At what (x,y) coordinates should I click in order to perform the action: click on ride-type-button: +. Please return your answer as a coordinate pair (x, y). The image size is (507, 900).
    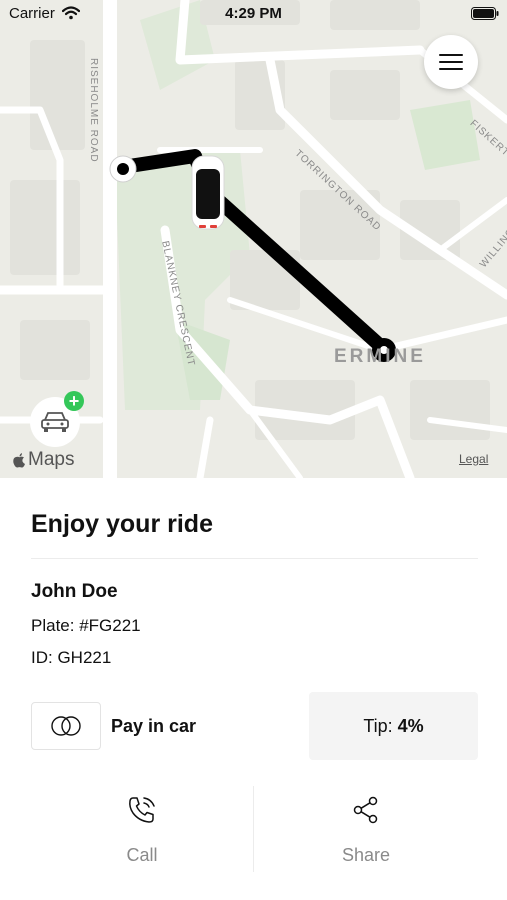
    Looking at the image, I should click on (57, 419).